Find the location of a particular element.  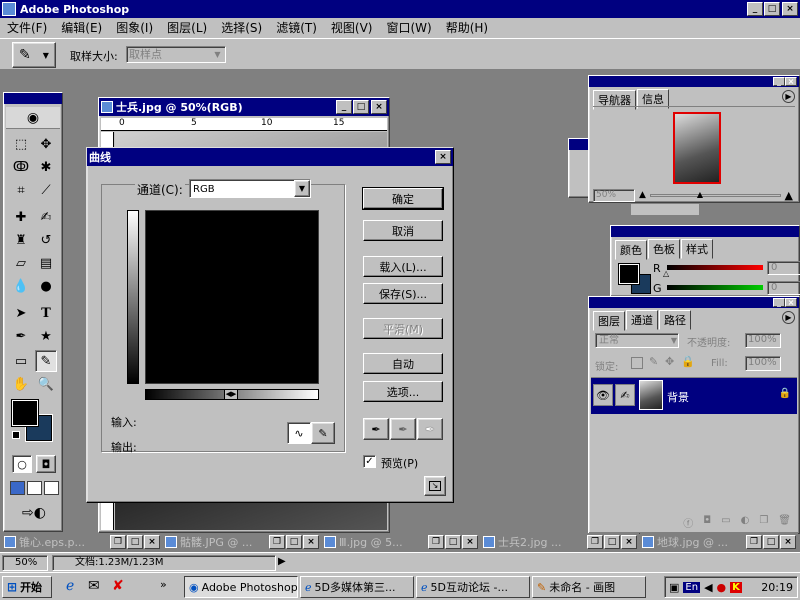

screen-mode-full-icon is located at coordinates (51, 488).